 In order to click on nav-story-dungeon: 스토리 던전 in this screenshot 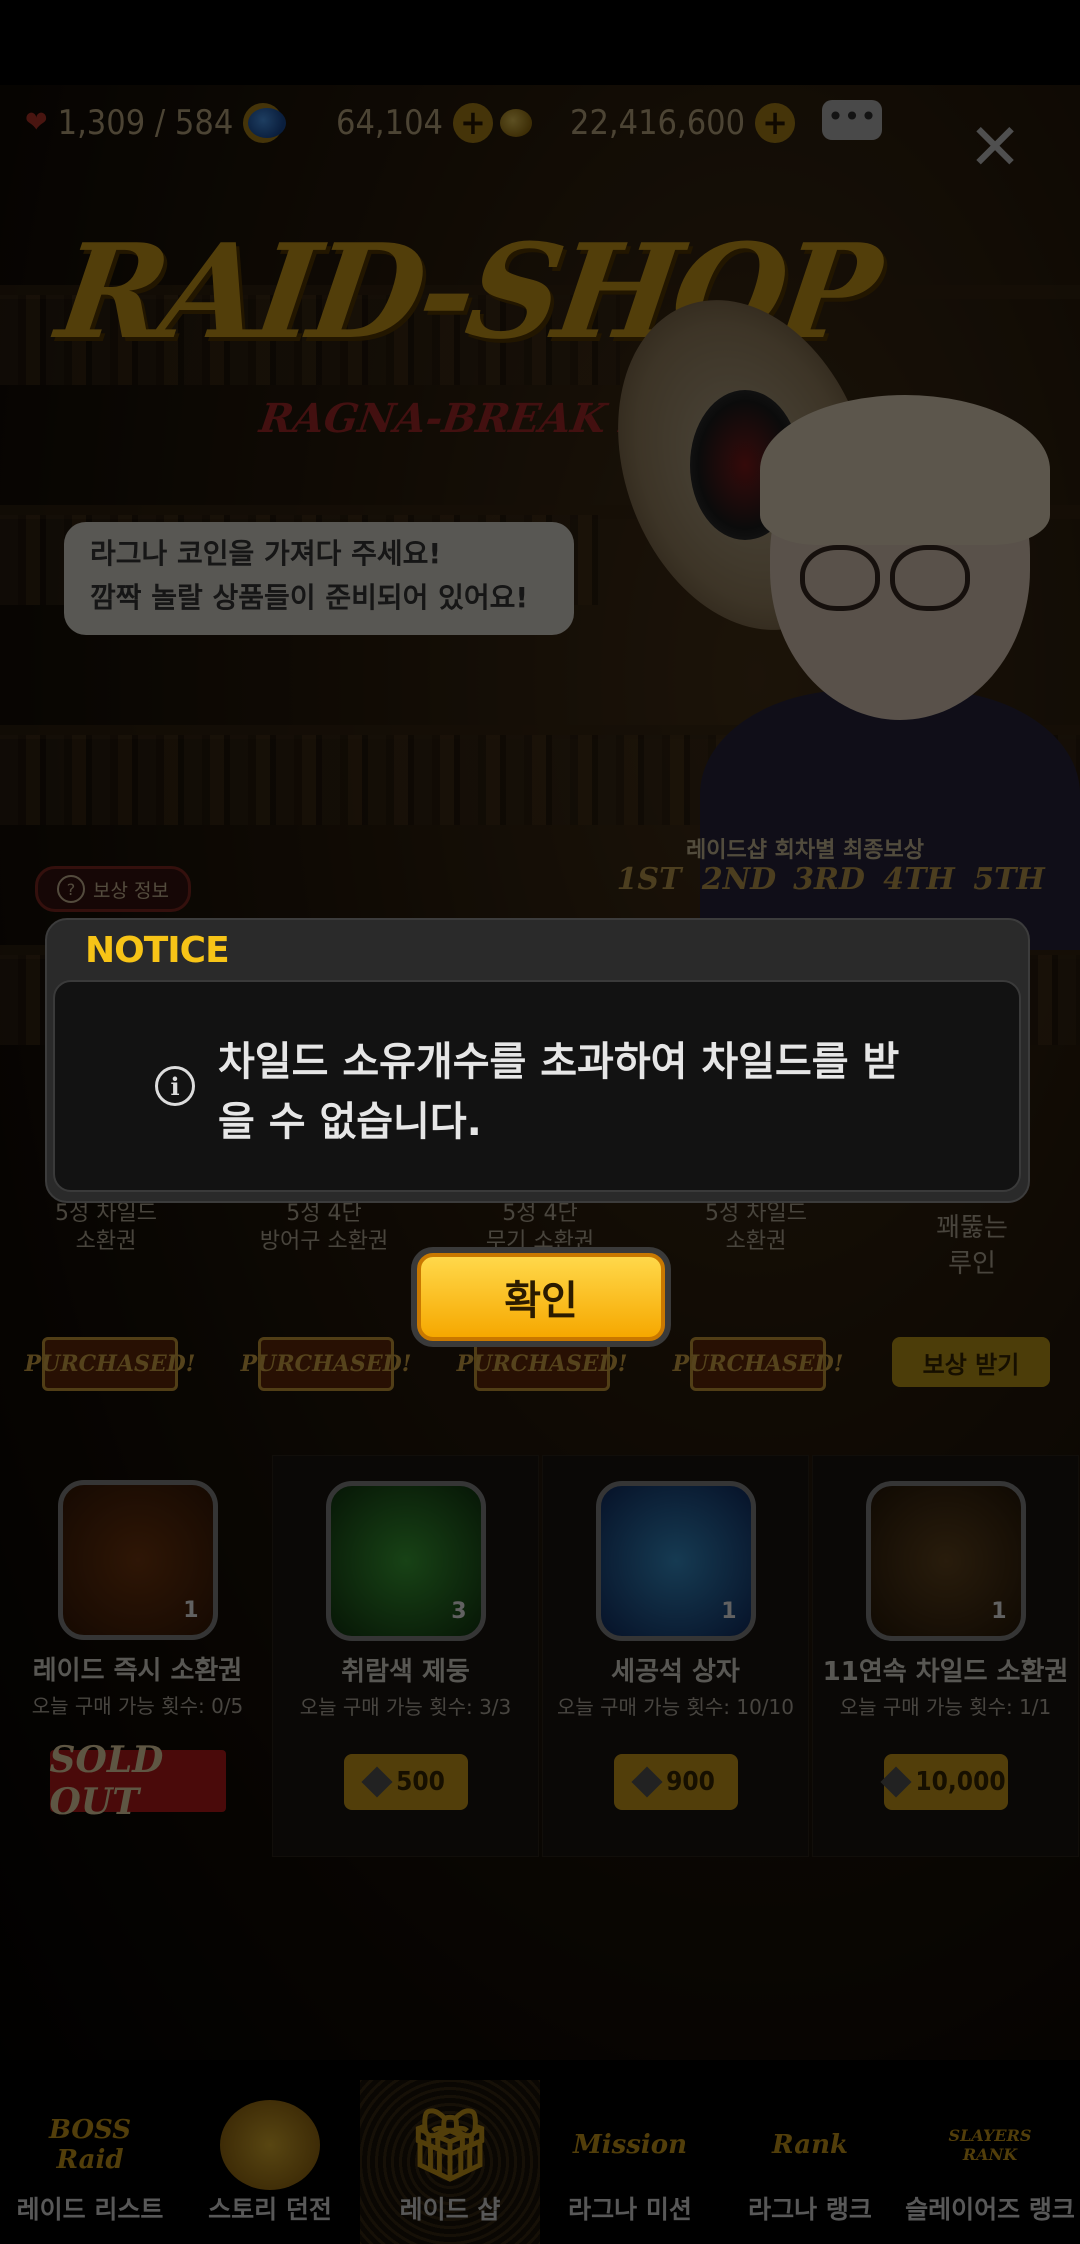, I will do `click(270, 2162)`.